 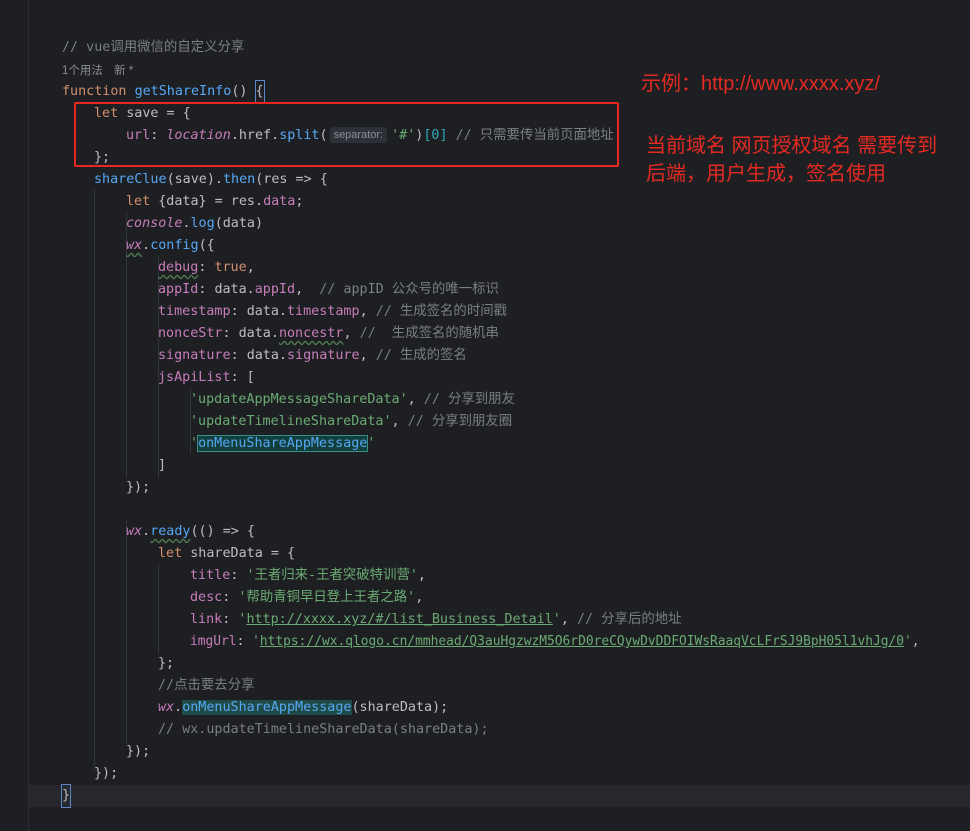 I want to click on property: imgUrl, so click(x=213, y=641).